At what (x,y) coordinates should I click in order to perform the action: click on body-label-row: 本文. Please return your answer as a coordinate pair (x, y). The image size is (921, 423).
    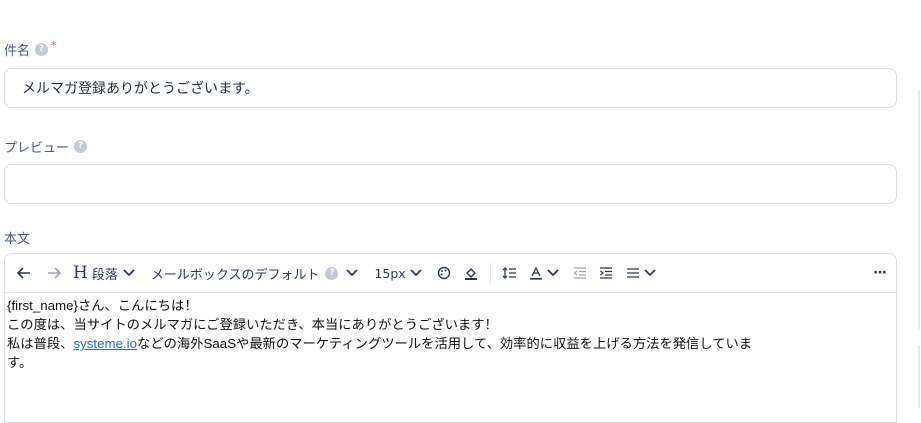
    Looking at the image, I should click on (17, 237).